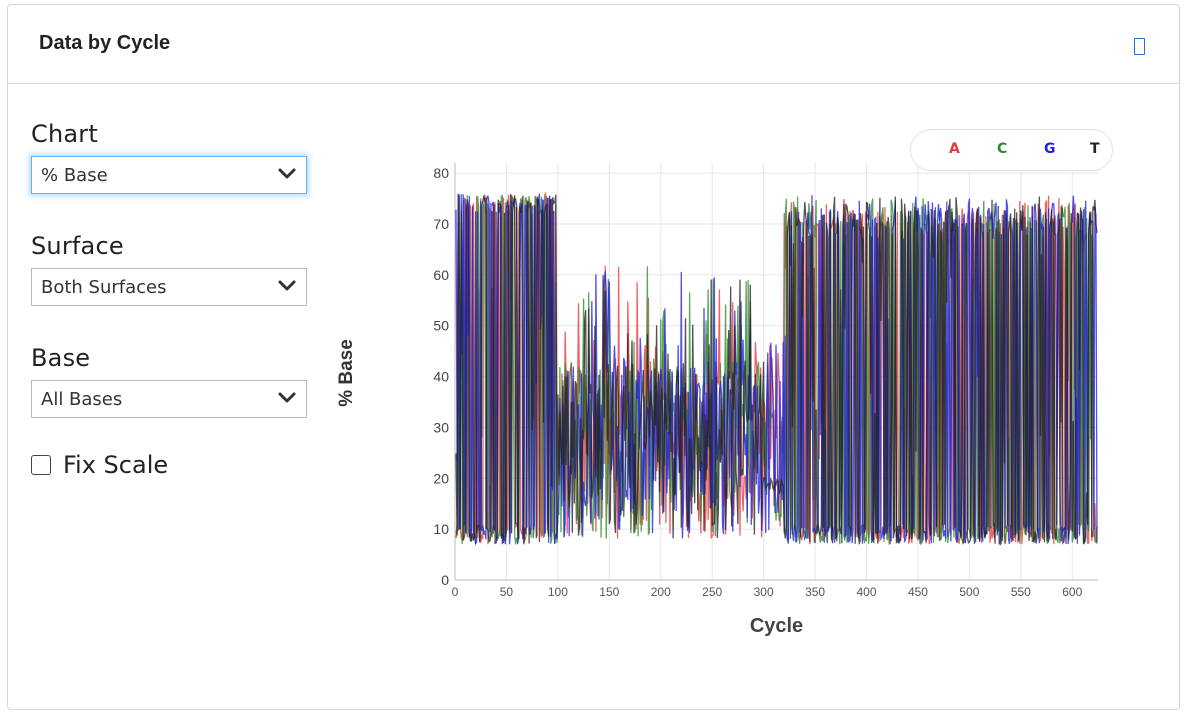 This screenshot has width=1200, height=722. Describe the element at coordinates (661, 592) in the screenshot. I see `x-tick-label: 200` at that location.